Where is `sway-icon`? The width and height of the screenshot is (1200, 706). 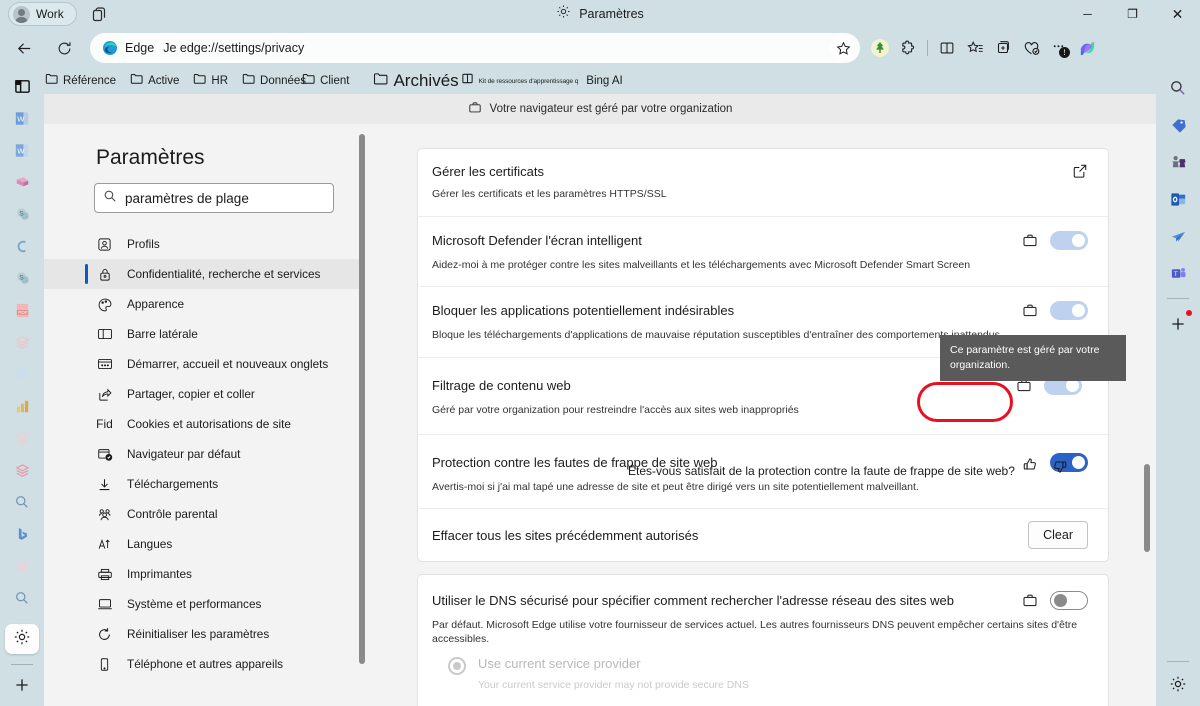 sway-icon is located at coordinates (22, 182).